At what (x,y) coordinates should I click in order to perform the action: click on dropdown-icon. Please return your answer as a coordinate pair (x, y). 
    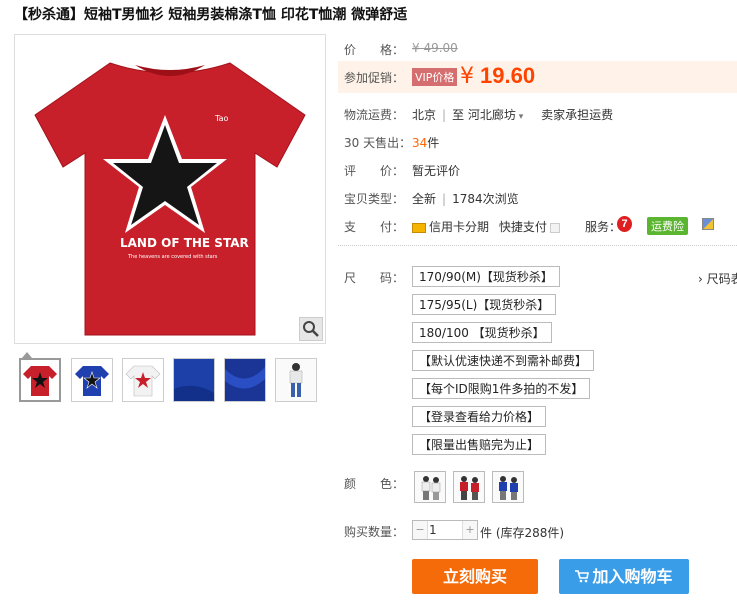
    Looking at the image, I should click on (554, 227).